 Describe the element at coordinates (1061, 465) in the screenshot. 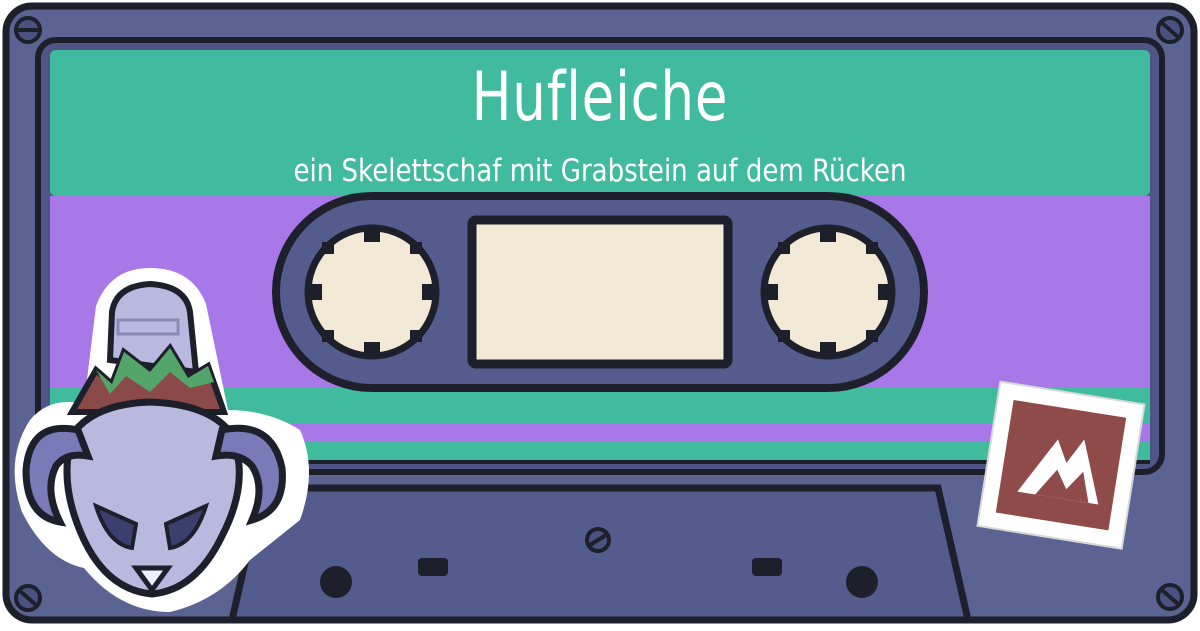

I see `mountain-badge-icon` at that location.